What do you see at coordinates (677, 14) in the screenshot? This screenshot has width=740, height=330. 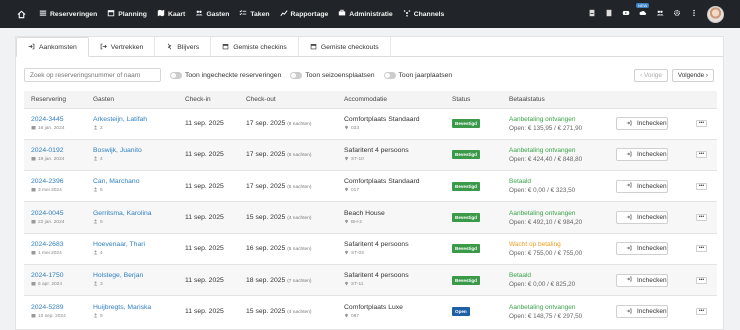 I see `gear-icon` at bounding box center [677, 14].